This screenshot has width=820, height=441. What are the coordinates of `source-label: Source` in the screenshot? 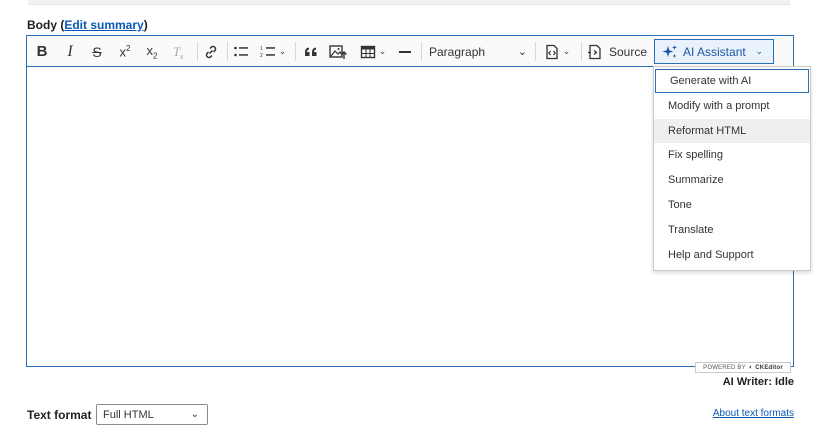 It's located at (627, 51).